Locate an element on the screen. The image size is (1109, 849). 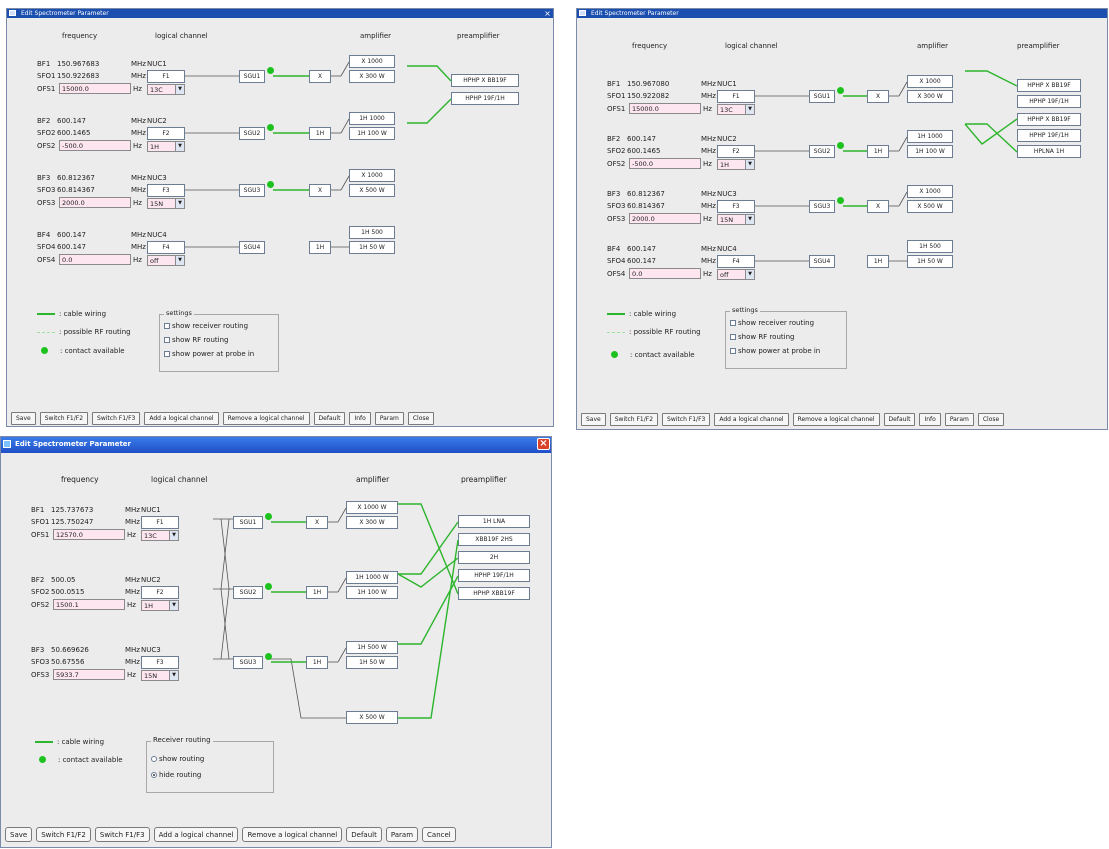
amplifier-box: 1H 500 W is located at coordinates (372, 647).